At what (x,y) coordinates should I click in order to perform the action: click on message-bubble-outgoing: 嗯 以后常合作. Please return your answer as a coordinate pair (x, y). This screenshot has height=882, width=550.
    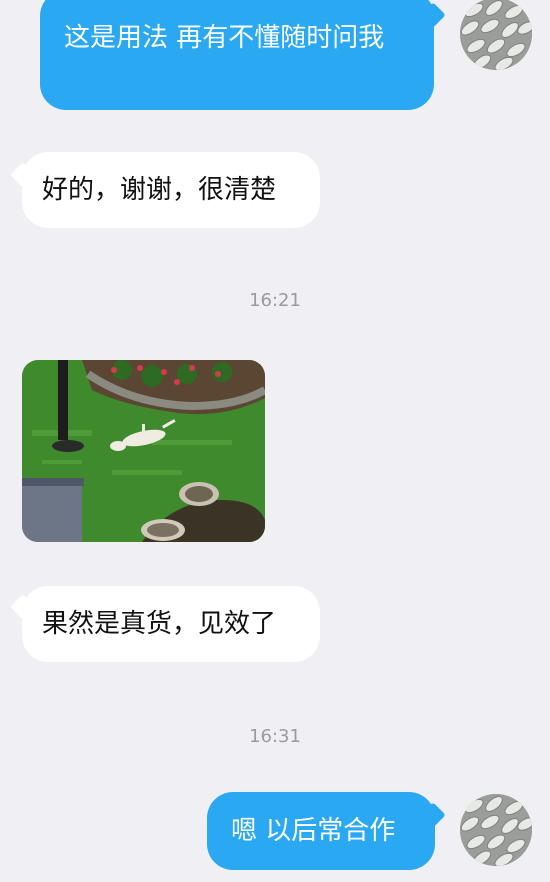
    Looking at the image, I should click on (321, 831).